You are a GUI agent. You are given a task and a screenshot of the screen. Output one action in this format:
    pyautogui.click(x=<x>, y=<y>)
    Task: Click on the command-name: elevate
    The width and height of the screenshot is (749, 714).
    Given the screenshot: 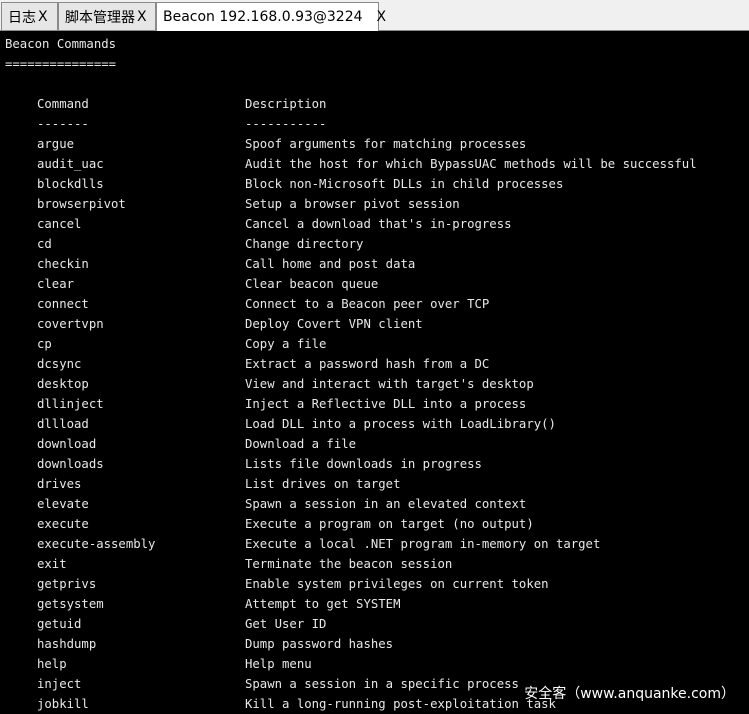 What is the action you would take?
    pyautogui.click(x=63, y=504)
    